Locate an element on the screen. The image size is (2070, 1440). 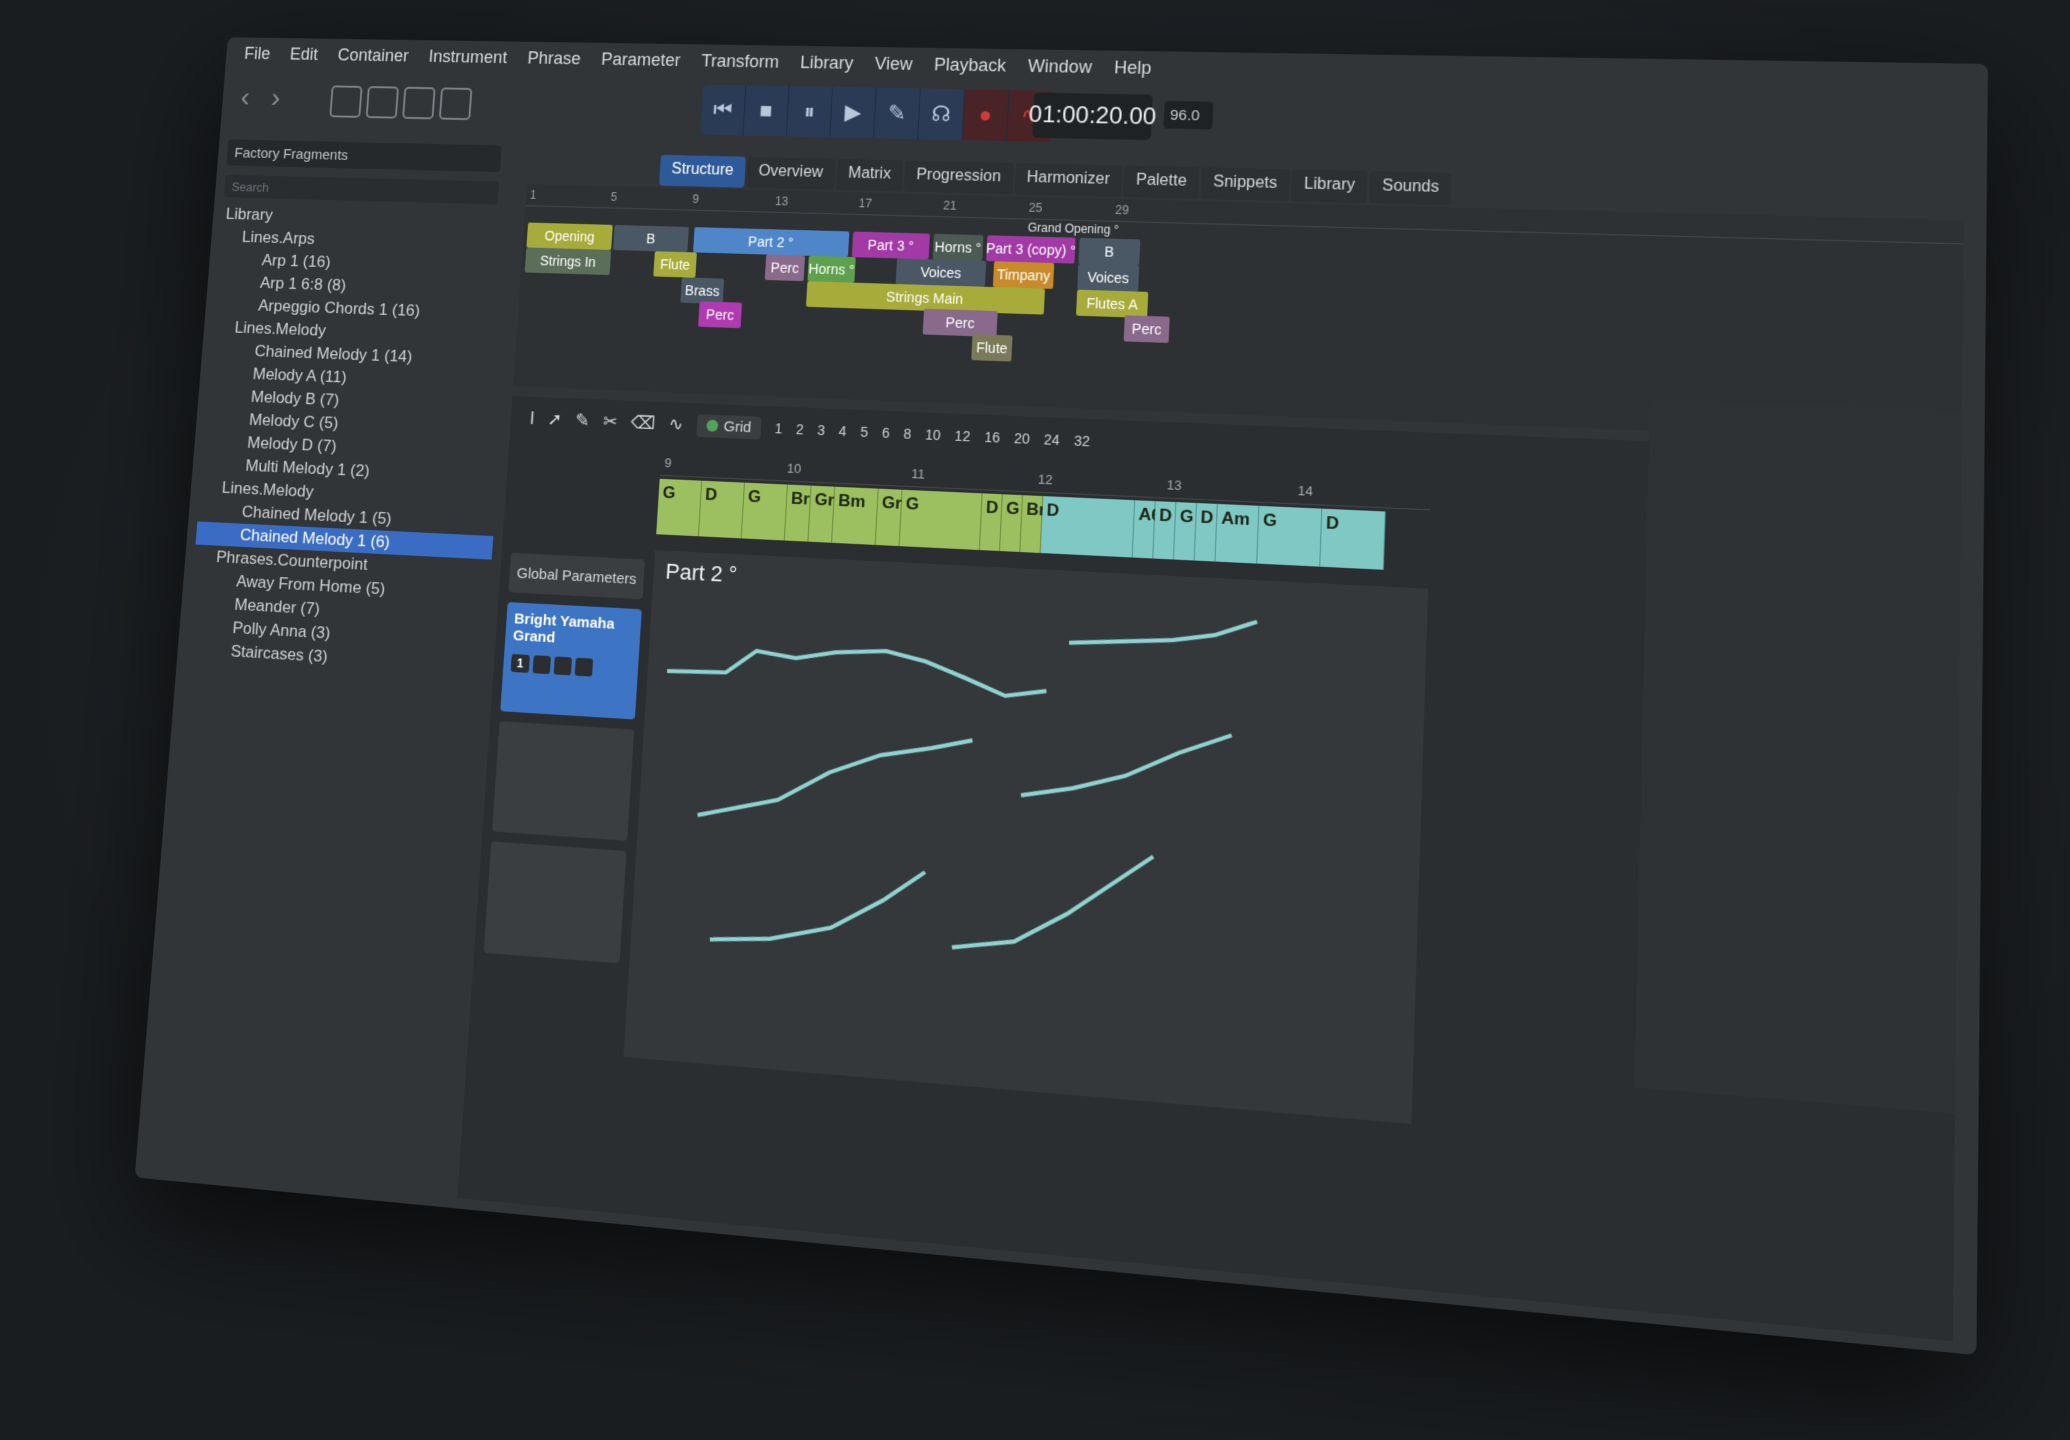
grid-value-32: 32 is located at coordinates (1082, 440).